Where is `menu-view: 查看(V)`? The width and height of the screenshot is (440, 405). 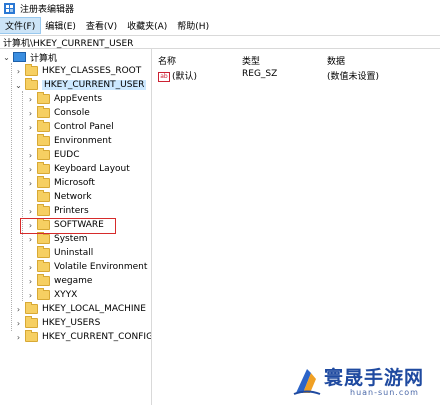
menu-view: 查看(V) is located at coordinates (101, 25).